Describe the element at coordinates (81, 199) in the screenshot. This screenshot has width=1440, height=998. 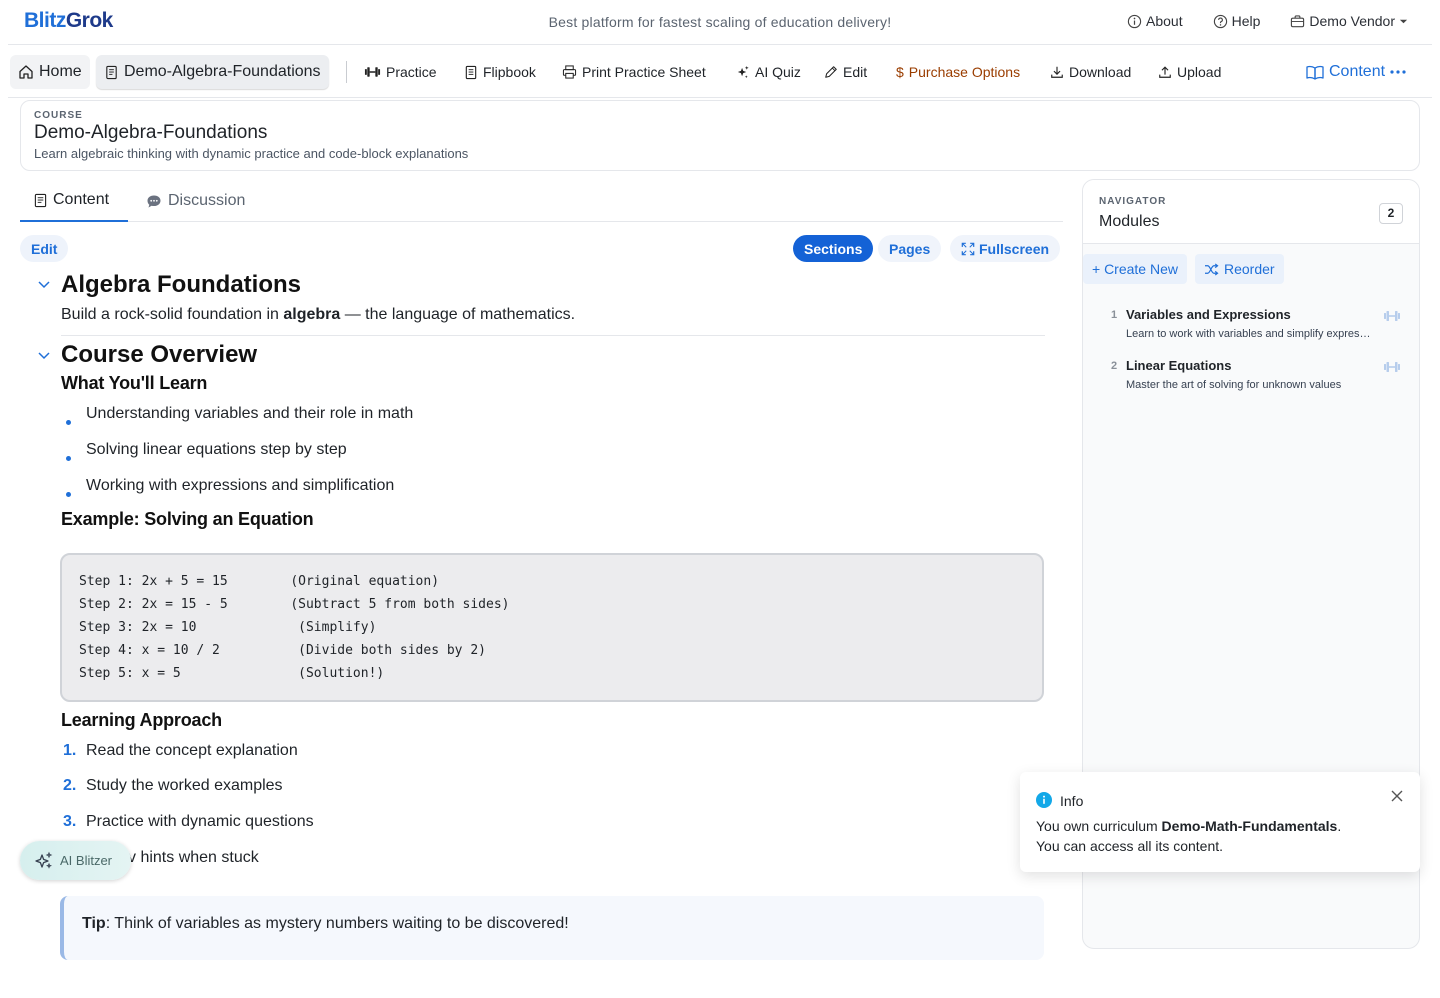
I see `tab-content-label: Content` at that location.